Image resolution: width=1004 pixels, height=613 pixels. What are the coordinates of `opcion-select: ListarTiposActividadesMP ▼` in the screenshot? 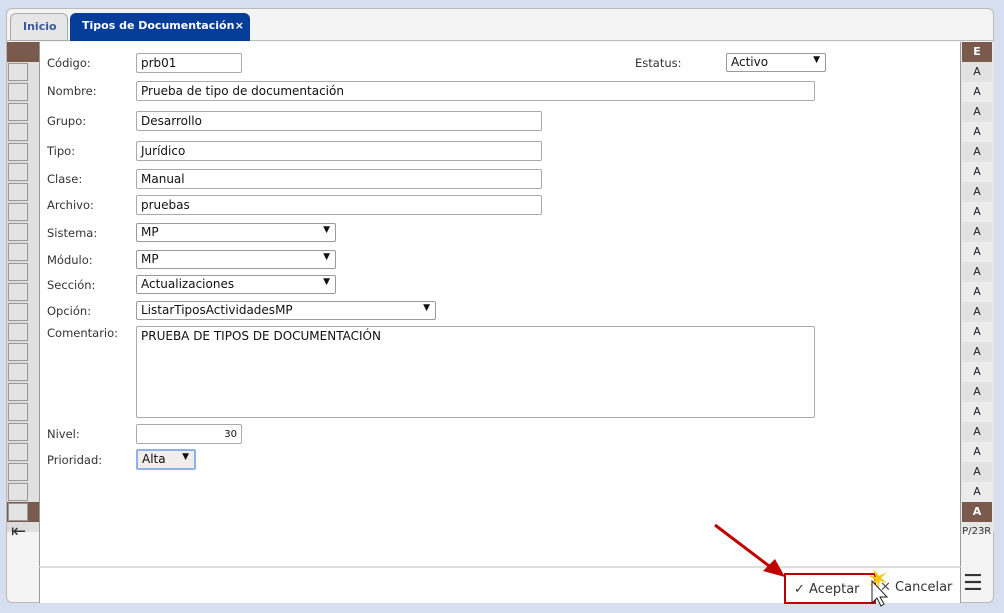 It's located at (286, 310).